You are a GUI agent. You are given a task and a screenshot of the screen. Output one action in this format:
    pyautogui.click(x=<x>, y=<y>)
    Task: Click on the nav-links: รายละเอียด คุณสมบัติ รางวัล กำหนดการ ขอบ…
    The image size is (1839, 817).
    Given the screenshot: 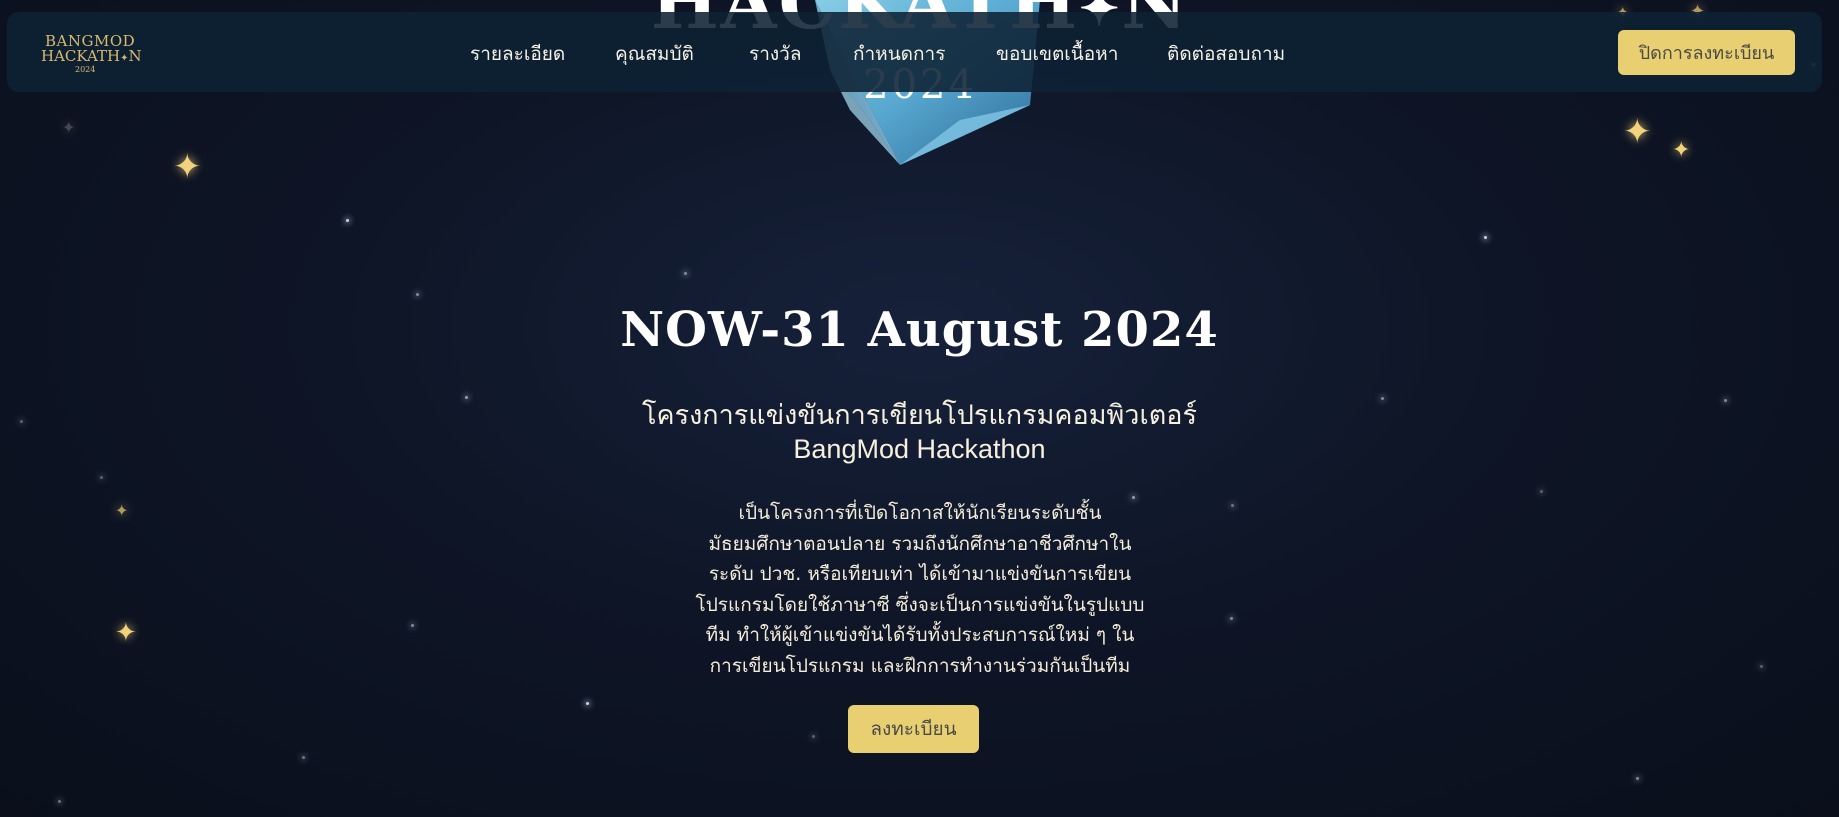 What is the action you would take?
    pyautogui.click(x=914, y=52)
    